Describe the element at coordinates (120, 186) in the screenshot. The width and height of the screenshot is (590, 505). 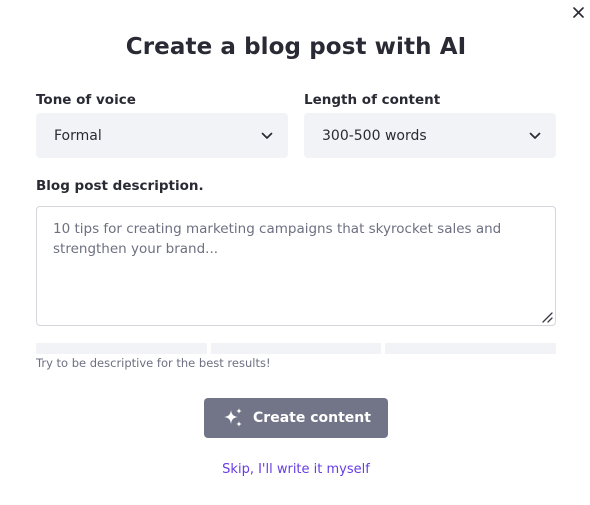
I see `blog-post-description-label: Blog post description.` at that location.